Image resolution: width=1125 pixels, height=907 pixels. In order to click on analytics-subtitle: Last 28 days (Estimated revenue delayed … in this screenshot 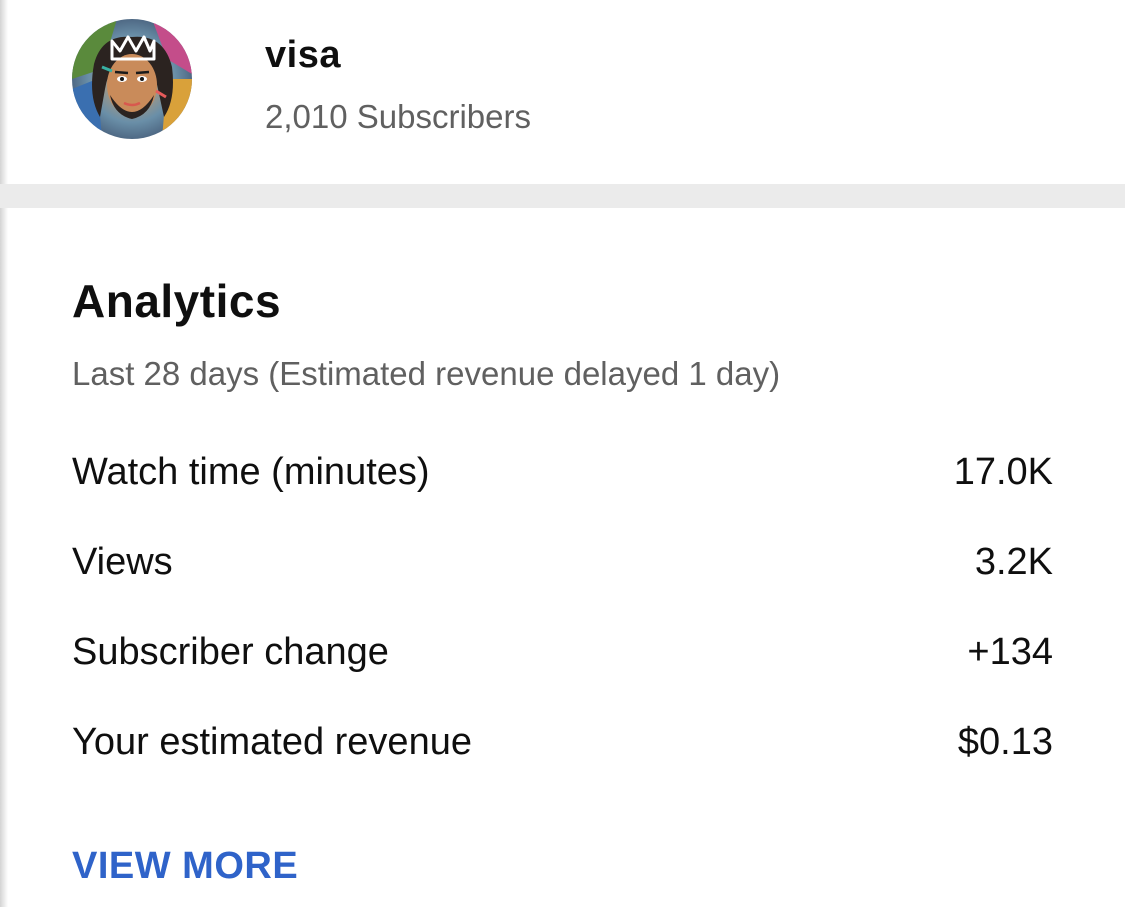, I will do `click(426, 373)`.